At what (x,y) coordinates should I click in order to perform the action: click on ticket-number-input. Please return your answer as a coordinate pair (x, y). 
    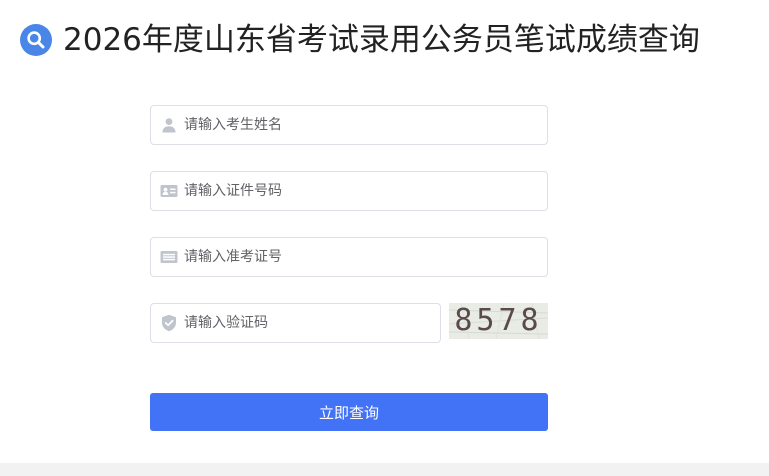
    Looking at the image, I should click on (365, 257).